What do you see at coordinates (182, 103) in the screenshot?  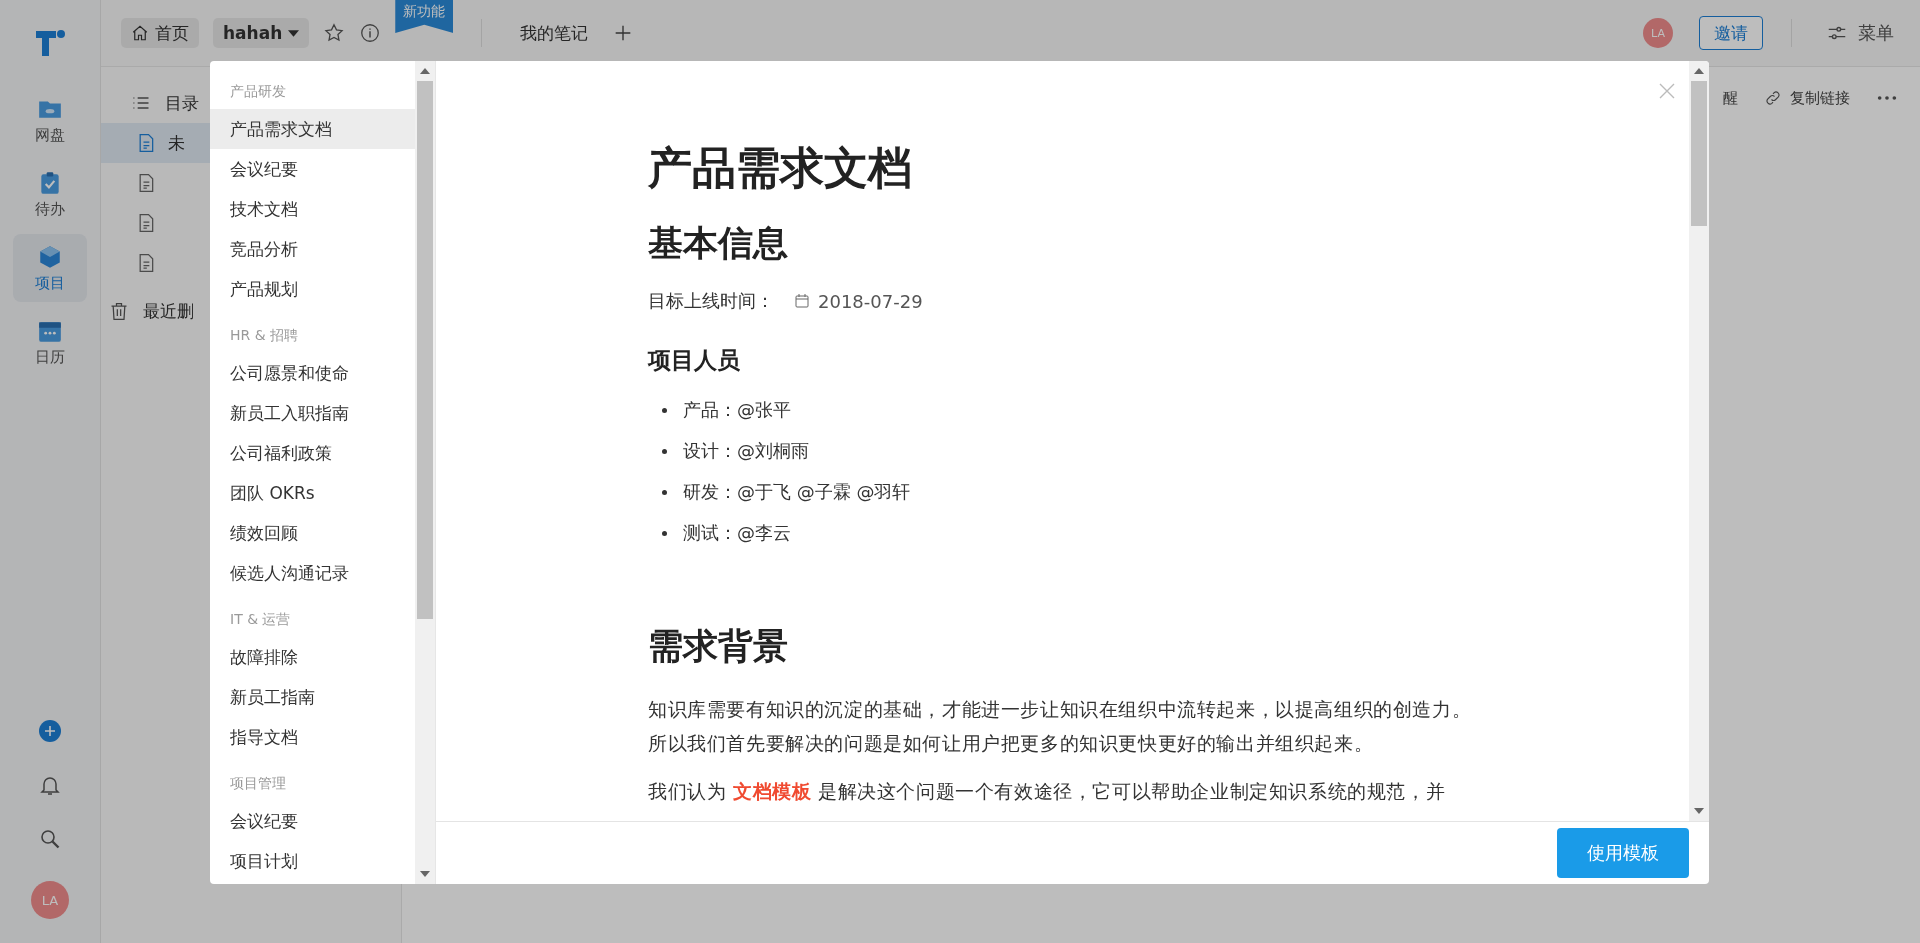 I see `toc-label: 目录` at bounding box center [182, 103].